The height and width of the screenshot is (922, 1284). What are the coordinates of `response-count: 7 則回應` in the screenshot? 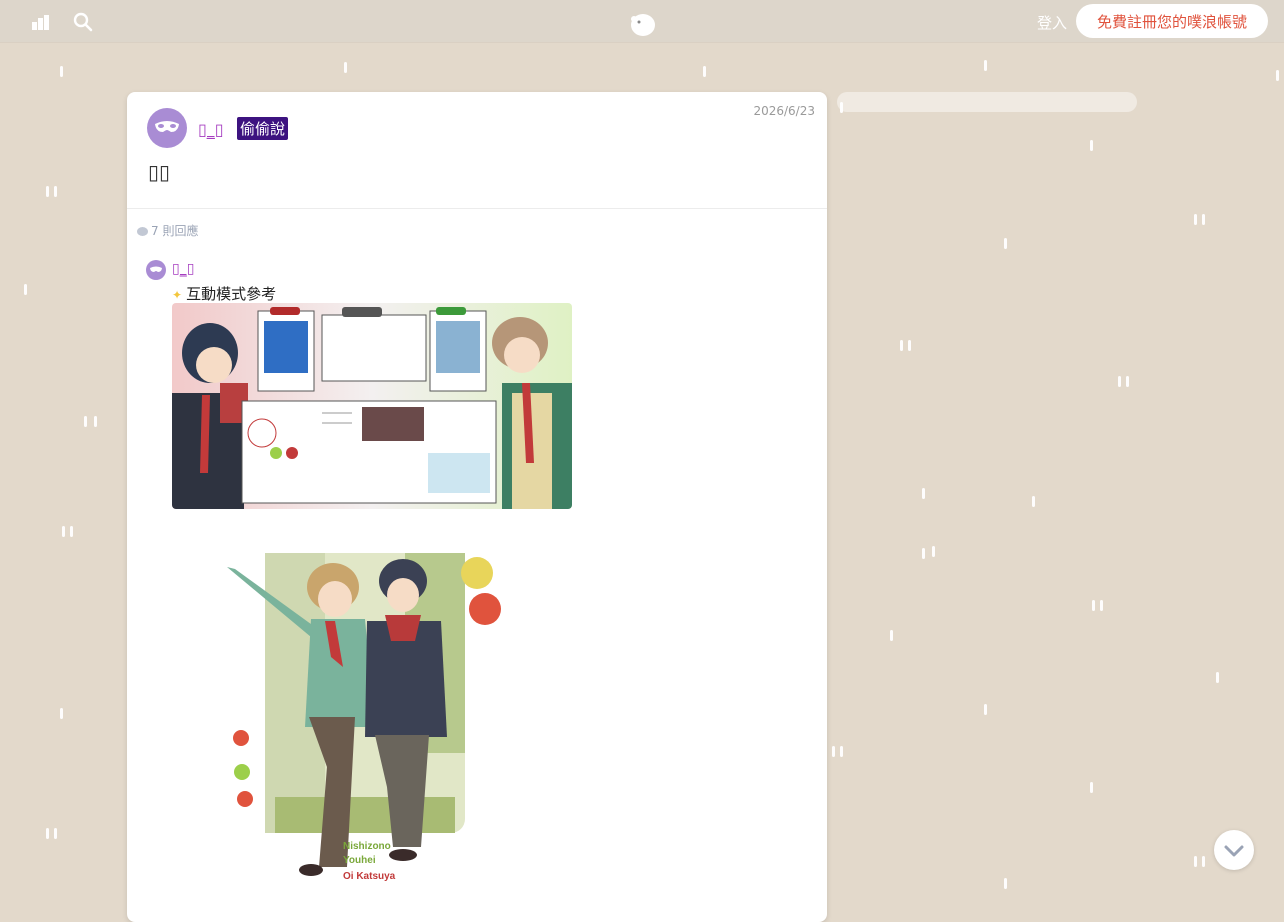 It's located at (167, 230).